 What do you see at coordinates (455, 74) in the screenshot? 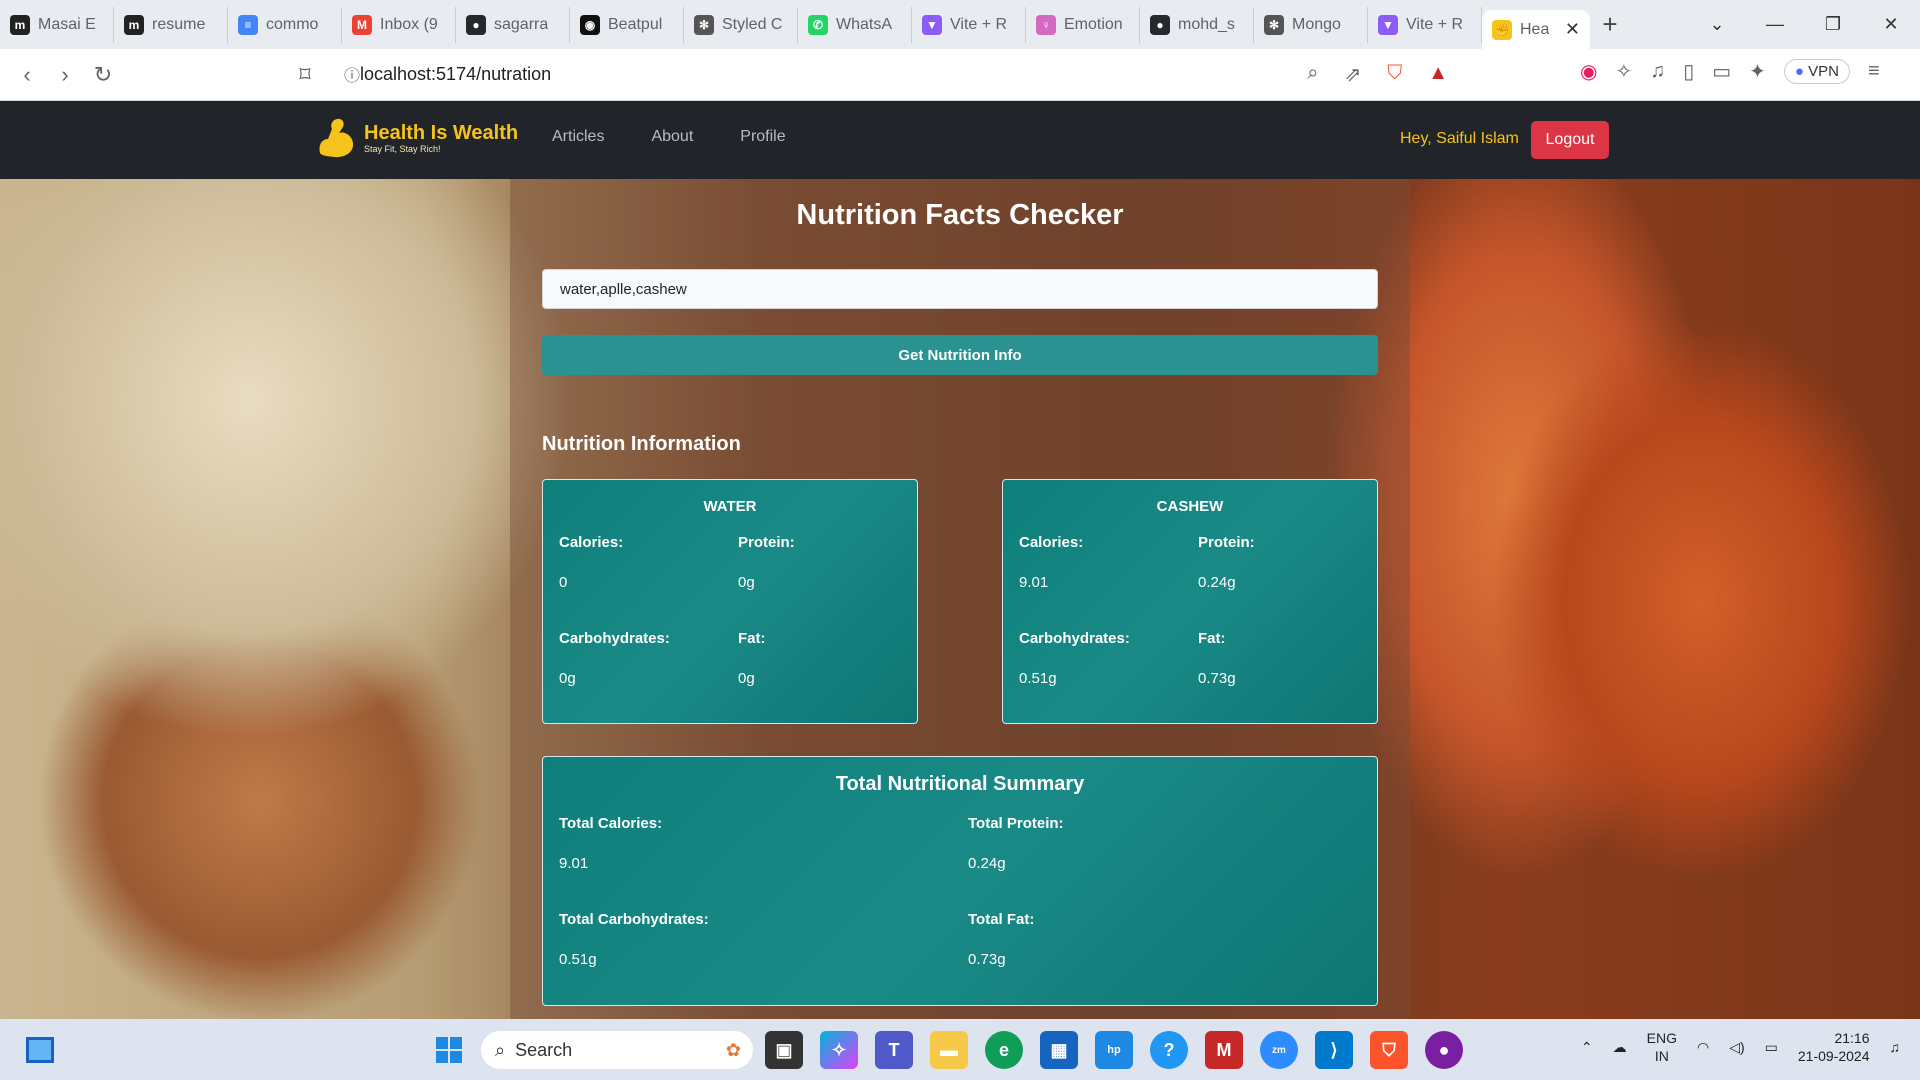
I see `url-text: localhost:5174/nutration` at bounding box center [455, 74].